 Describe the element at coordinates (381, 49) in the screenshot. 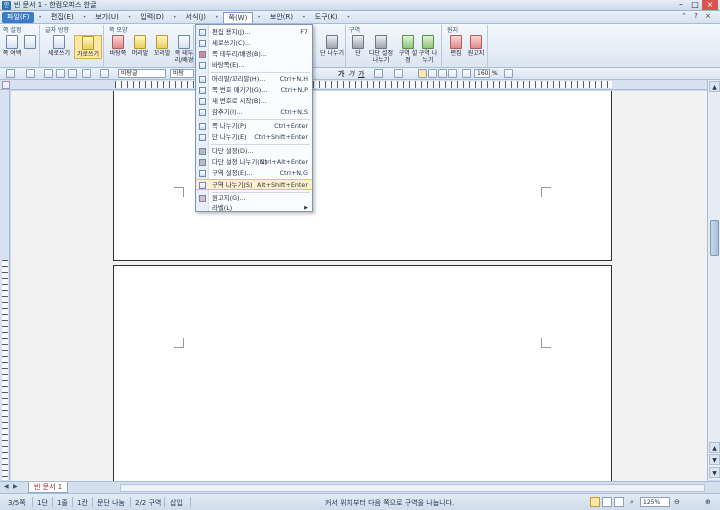

I see `multi-column-break-button: 다단 설정 나누기` at that location.